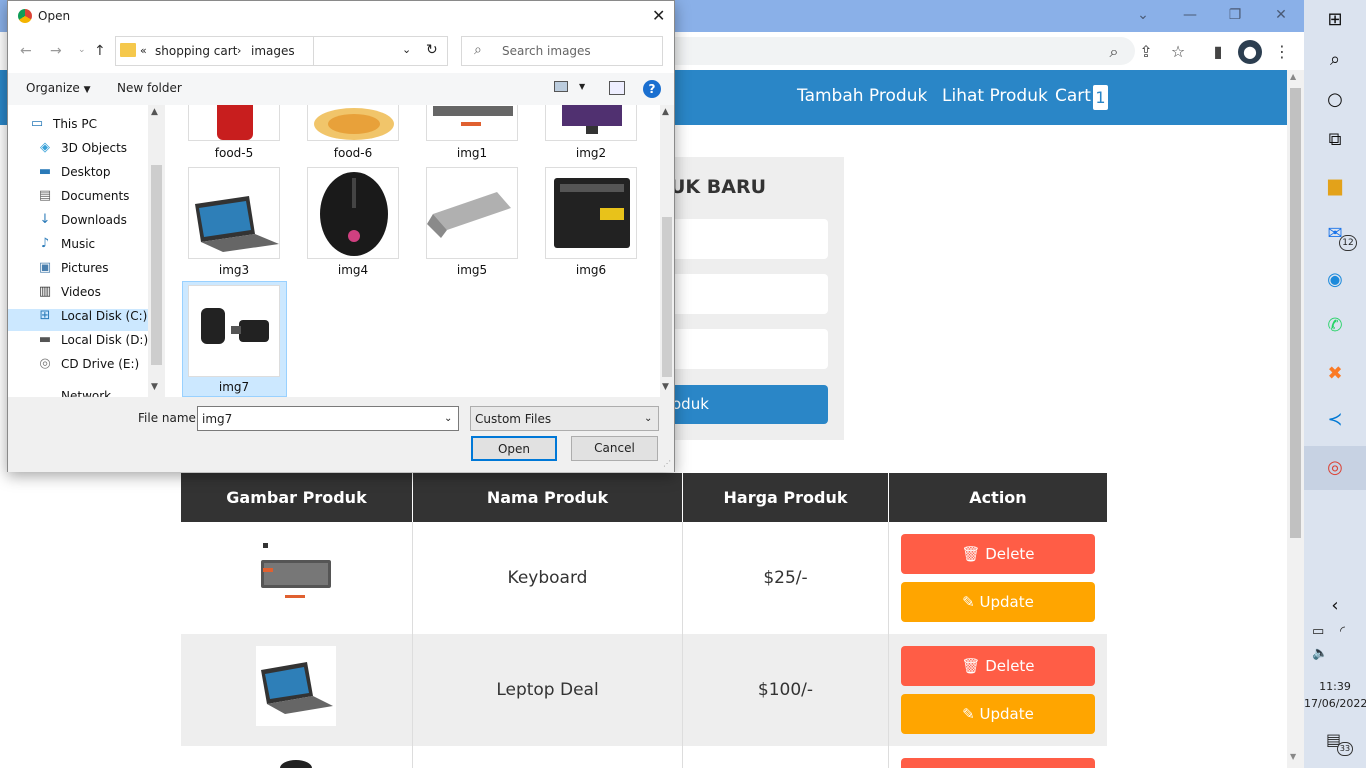 This screenshot has height=773, width=1366. What do you see at coordinates (591, 270) in the screenshot?
I see `file-label: img6` at bounding box center [591, 270].